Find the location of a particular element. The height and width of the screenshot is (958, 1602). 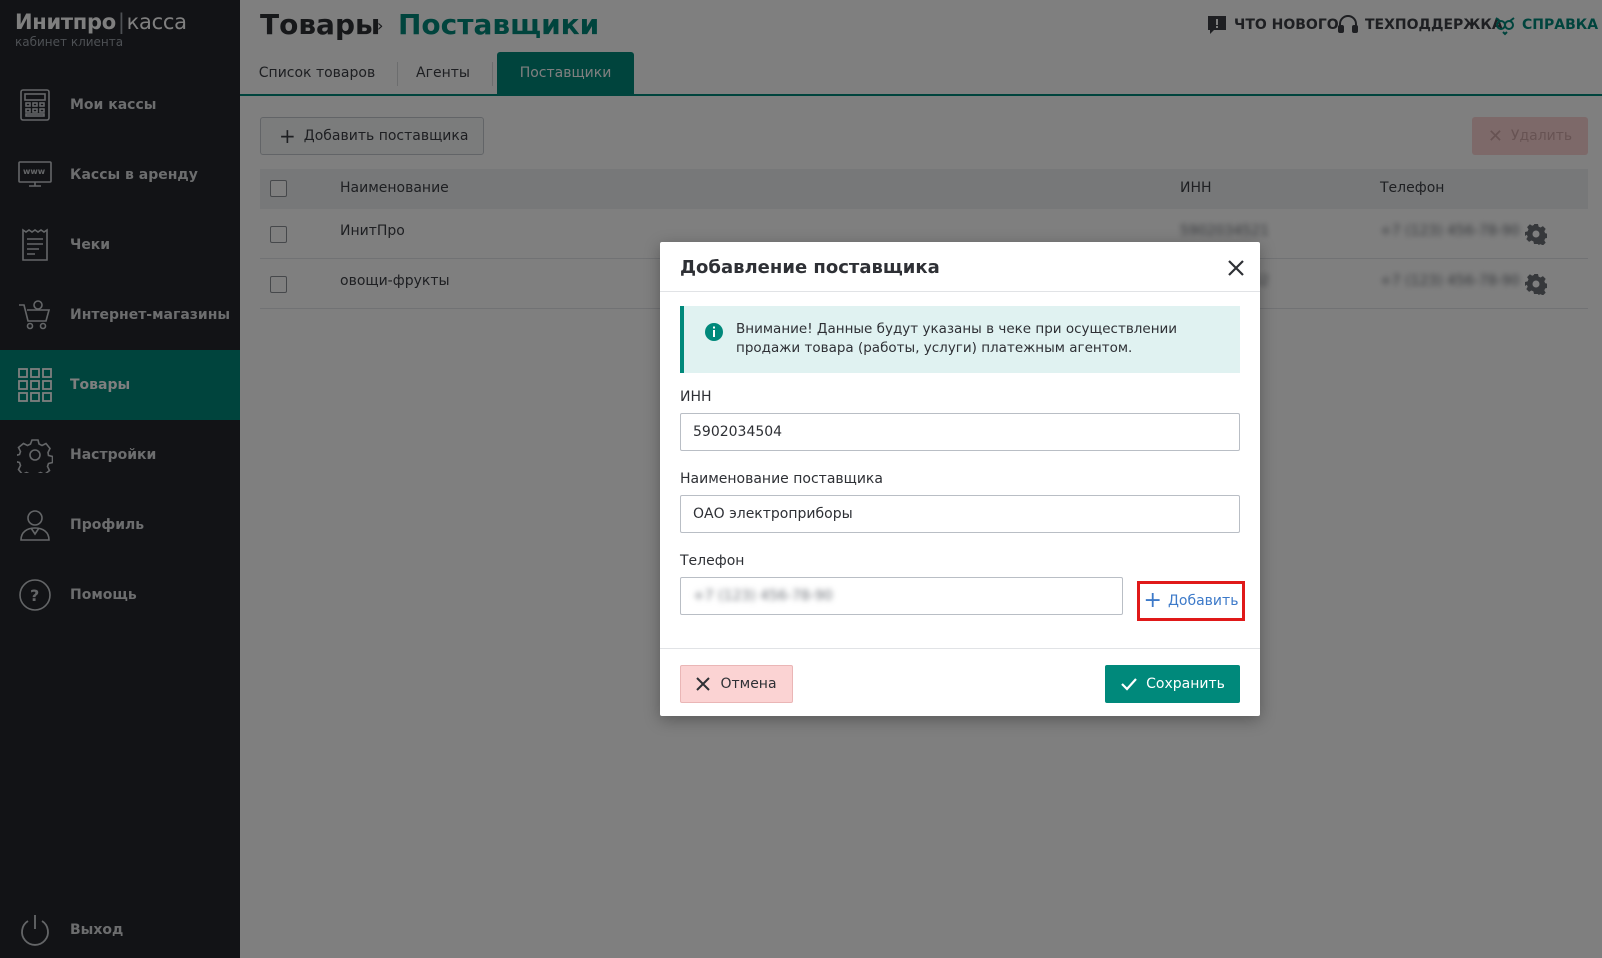

supplier-name-label: Наименование поставщика is located at coordinates (781, 479).